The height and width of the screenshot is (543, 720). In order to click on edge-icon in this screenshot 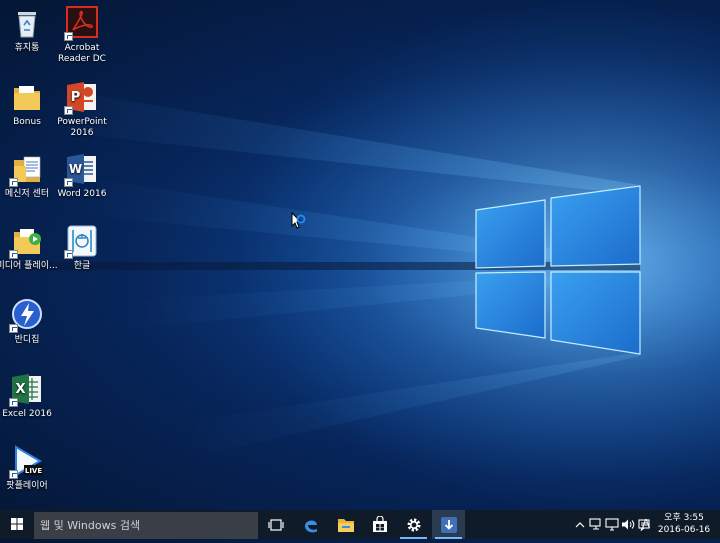, I will do `click(310, 526)`.